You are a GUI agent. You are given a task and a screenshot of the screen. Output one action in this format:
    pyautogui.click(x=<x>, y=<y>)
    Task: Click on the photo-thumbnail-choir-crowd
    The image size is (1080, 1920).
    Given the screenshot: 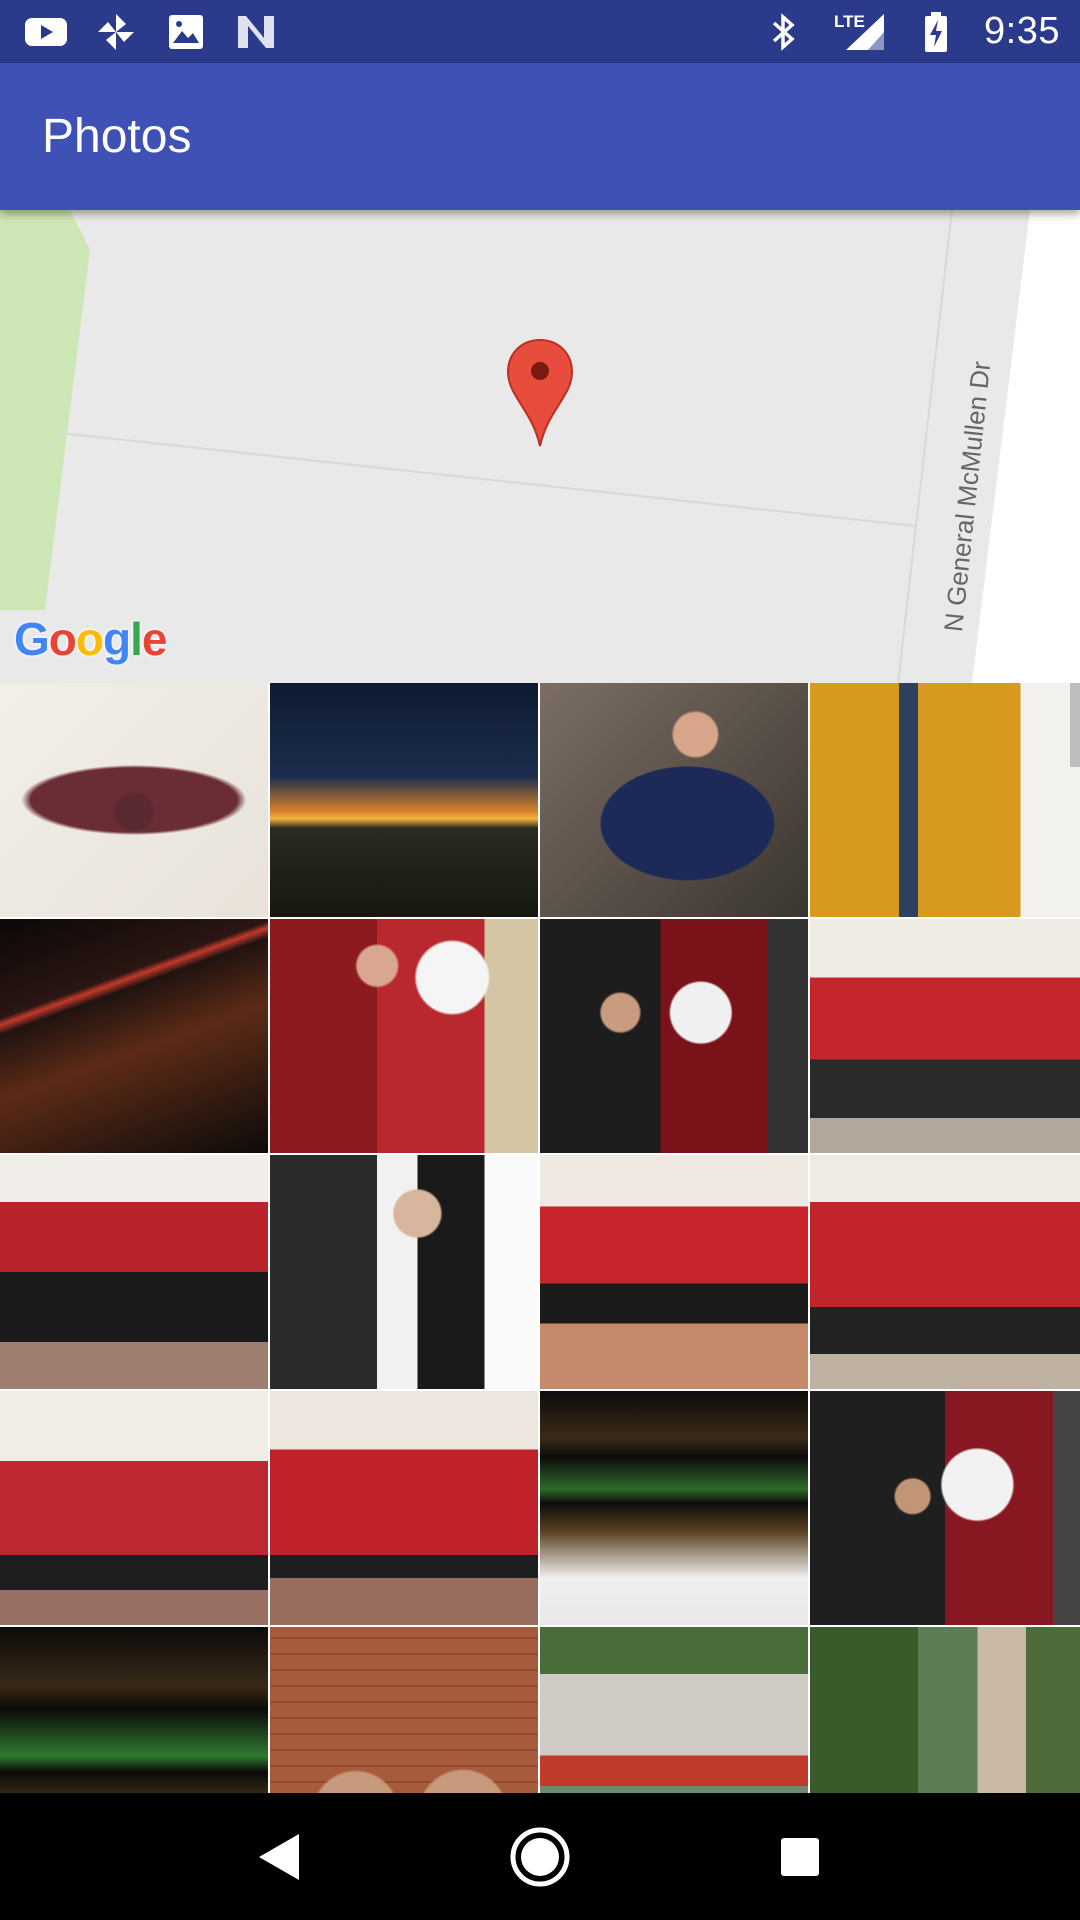 What is the action you would take?
    pyautogui.click(x=134, y=1508)
    